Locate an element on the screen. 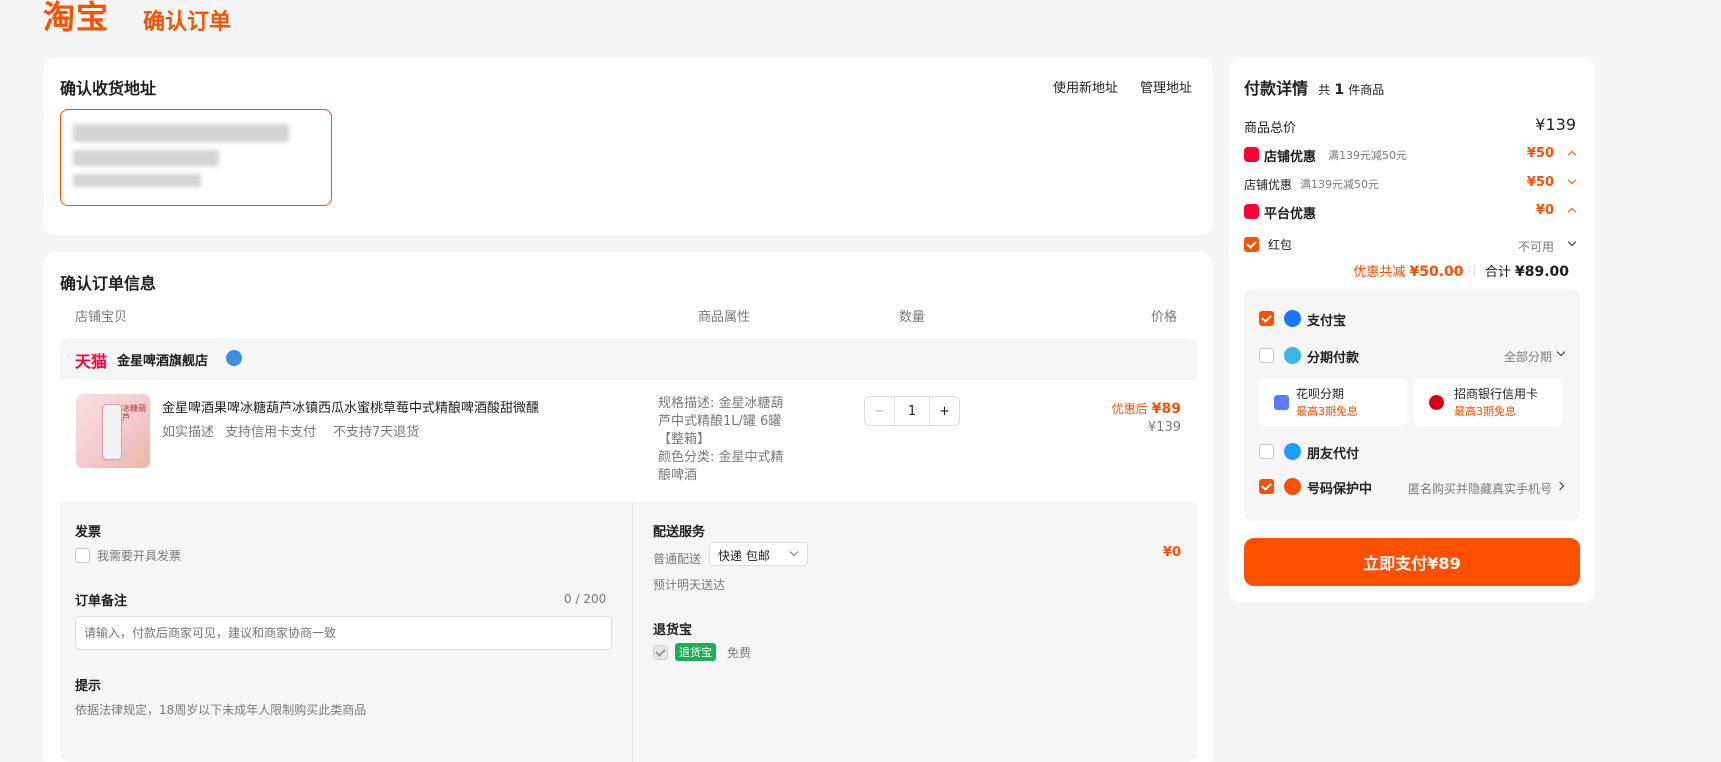 Image resolution: width=1721 pixels, height=762 pixels. original-price: ¥139 is located at coordinates (1164, 427).